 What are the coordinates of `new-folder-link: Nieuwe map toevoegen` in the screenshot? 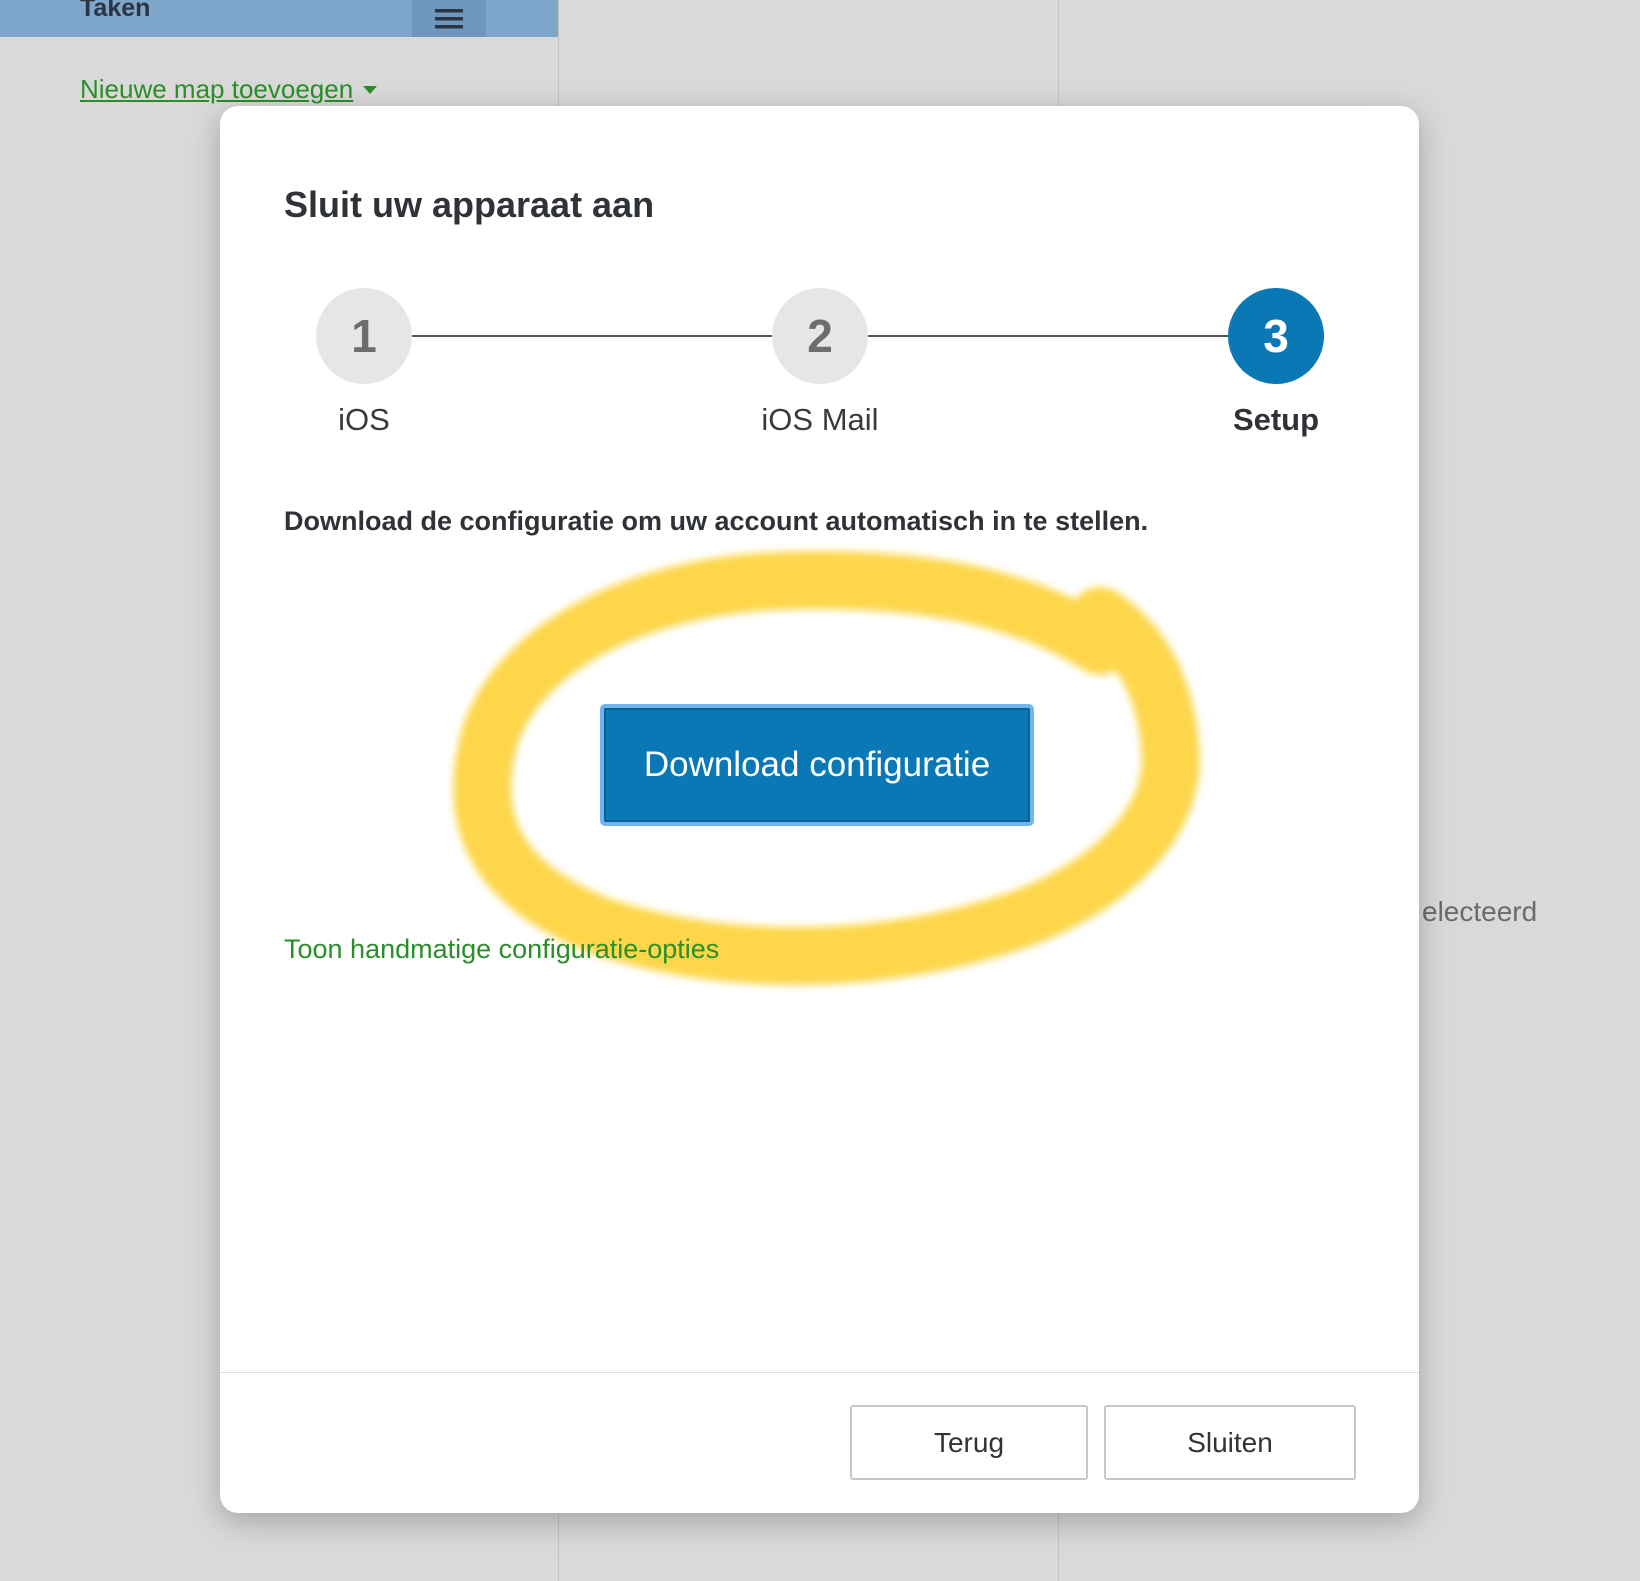 It's located at (229, 89).